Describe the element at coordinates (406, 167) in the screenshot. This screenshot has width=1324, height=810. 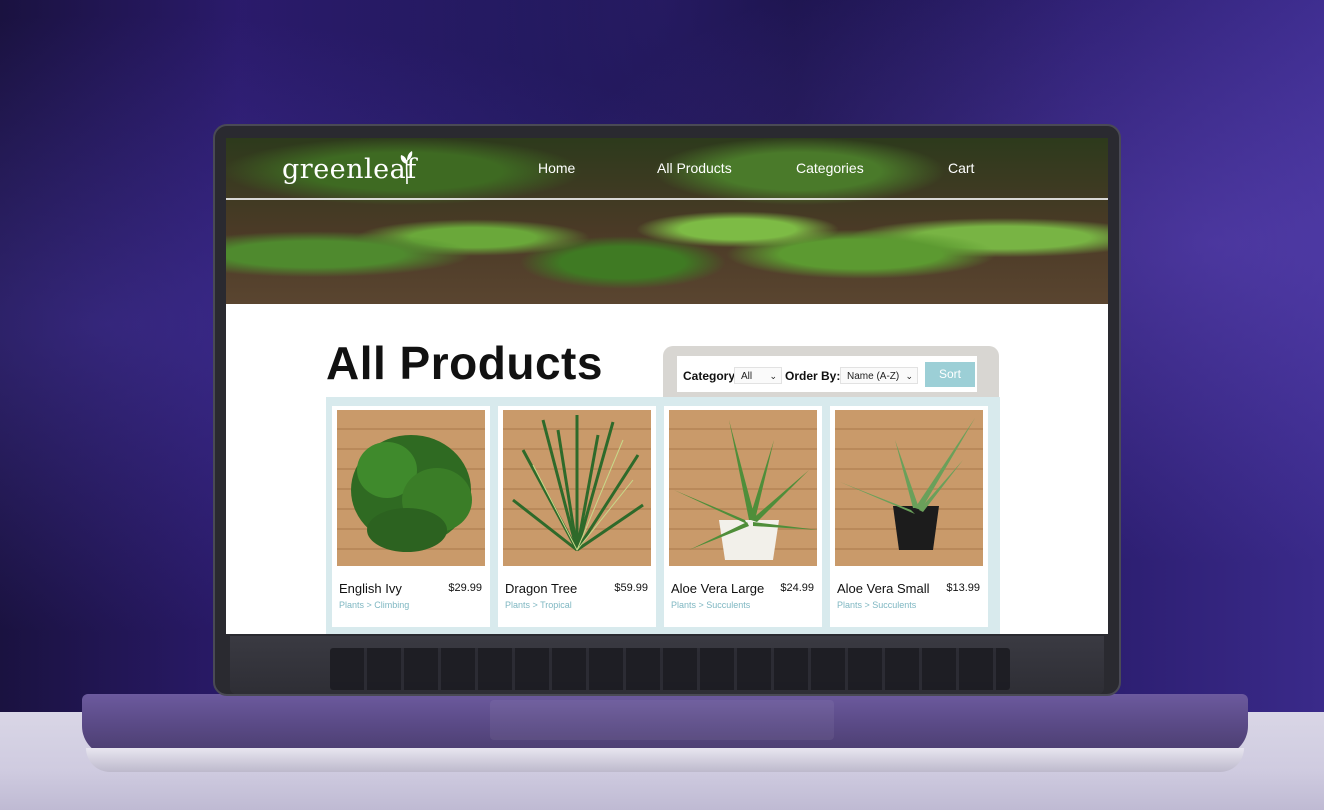
I see `sprout-icon` at that location.